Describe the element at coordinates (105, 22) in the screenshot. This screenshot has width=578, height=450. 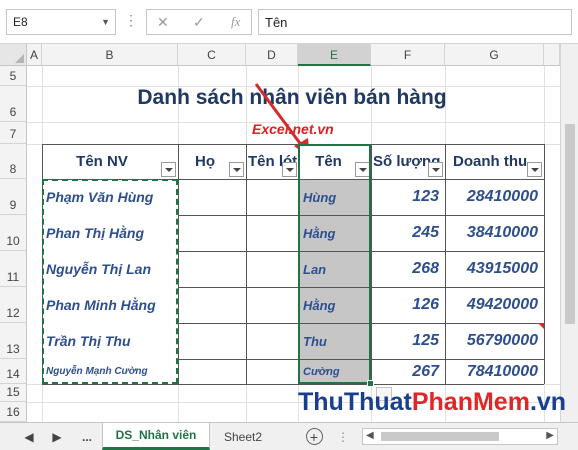
I see `chevron-down-icon: ▼` at that location.